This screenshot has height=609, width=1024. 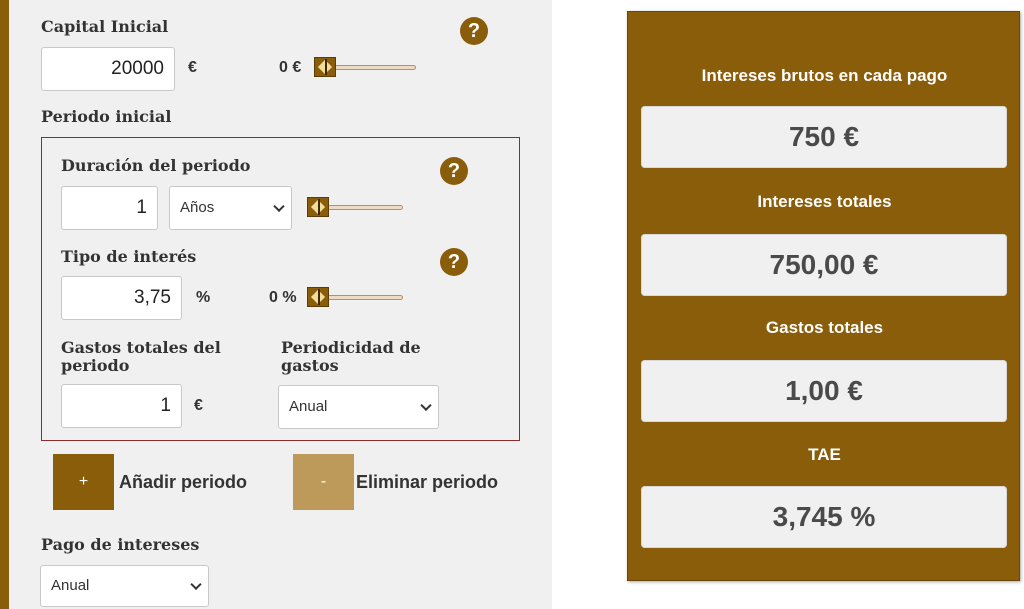 I want to click on duracion-input: 1, so click(x=109, y=208).